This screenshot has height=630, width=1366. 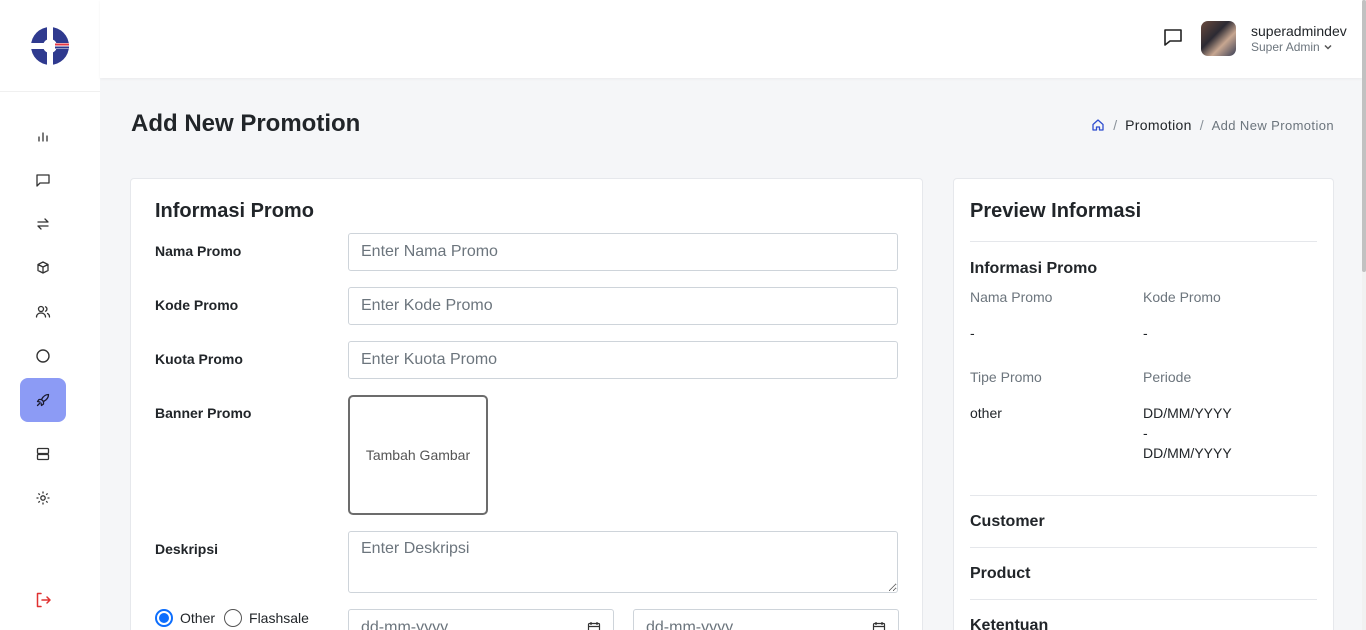 What do you see at coordinates (623, 562) in the screenshot?
I see `deskripsi-textarea` at bounding box center [623, 562].